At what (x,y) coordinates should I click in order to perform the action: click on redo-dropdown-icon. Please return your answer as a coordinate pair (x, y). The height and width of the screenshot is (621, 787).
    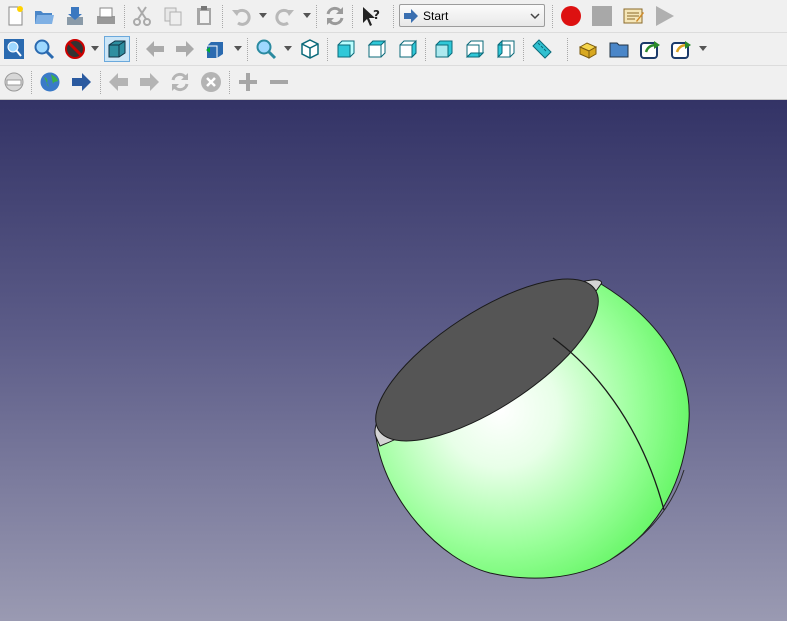
    Looking at the image, I should click on (307, 15).